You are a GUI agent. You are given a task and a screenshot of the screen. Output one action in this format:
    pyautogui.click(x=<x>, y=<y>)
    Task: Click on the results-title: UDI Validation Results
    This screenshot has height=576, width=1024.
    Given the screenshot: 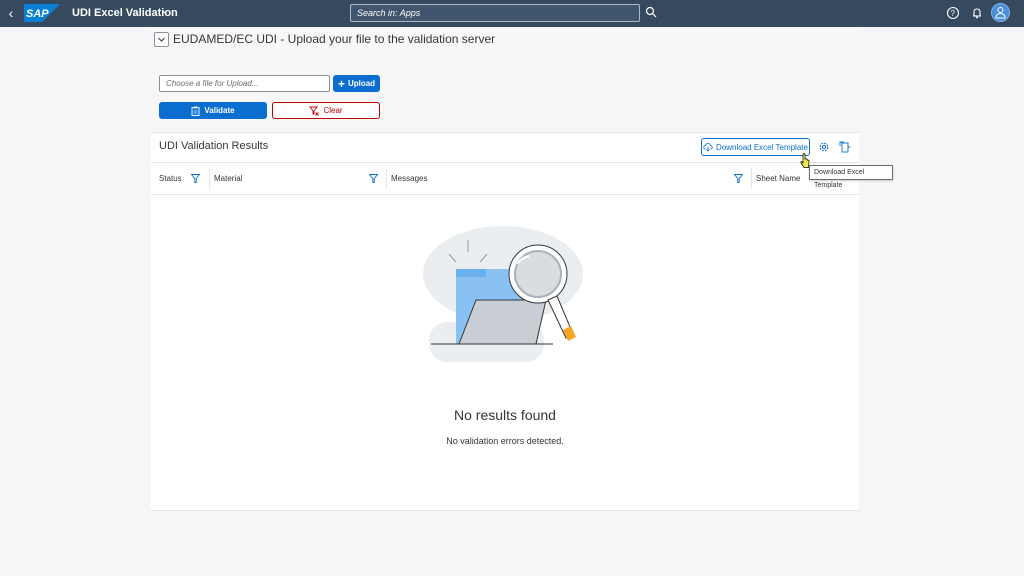 What is the action you would take?
    pyautogui.click(x=214, y=146)
    